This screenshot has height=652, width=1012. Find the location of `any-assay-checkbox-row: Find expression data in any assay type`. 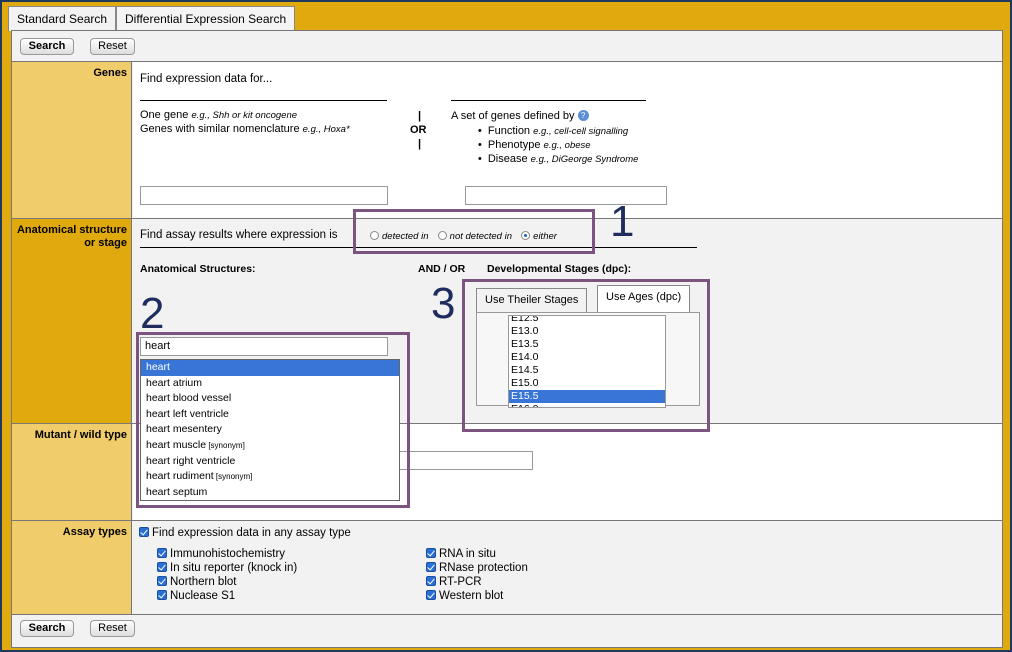

any-assay-checkbox-row: Find expression data in any assay type is located at coordinates (245, 533).